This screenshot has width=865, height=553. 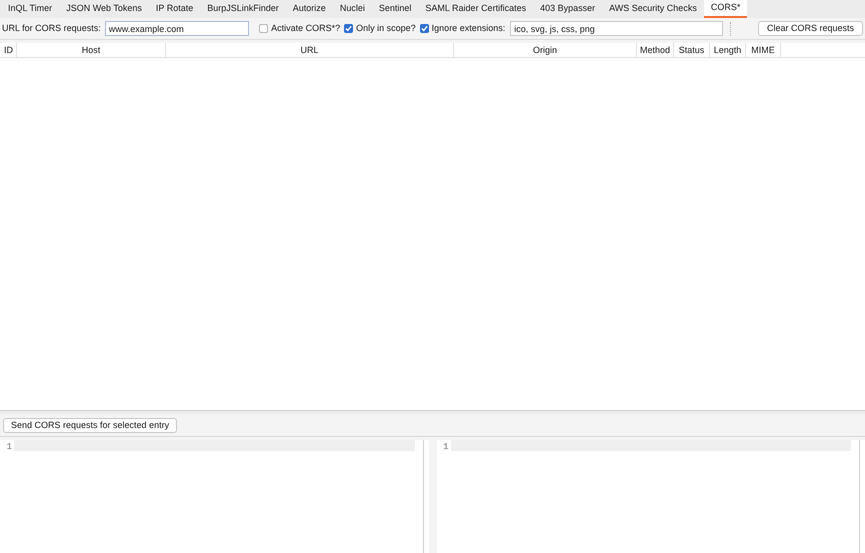 I want to click on checkbox-label: Activate CORS*?, so click(x=305, y=28).